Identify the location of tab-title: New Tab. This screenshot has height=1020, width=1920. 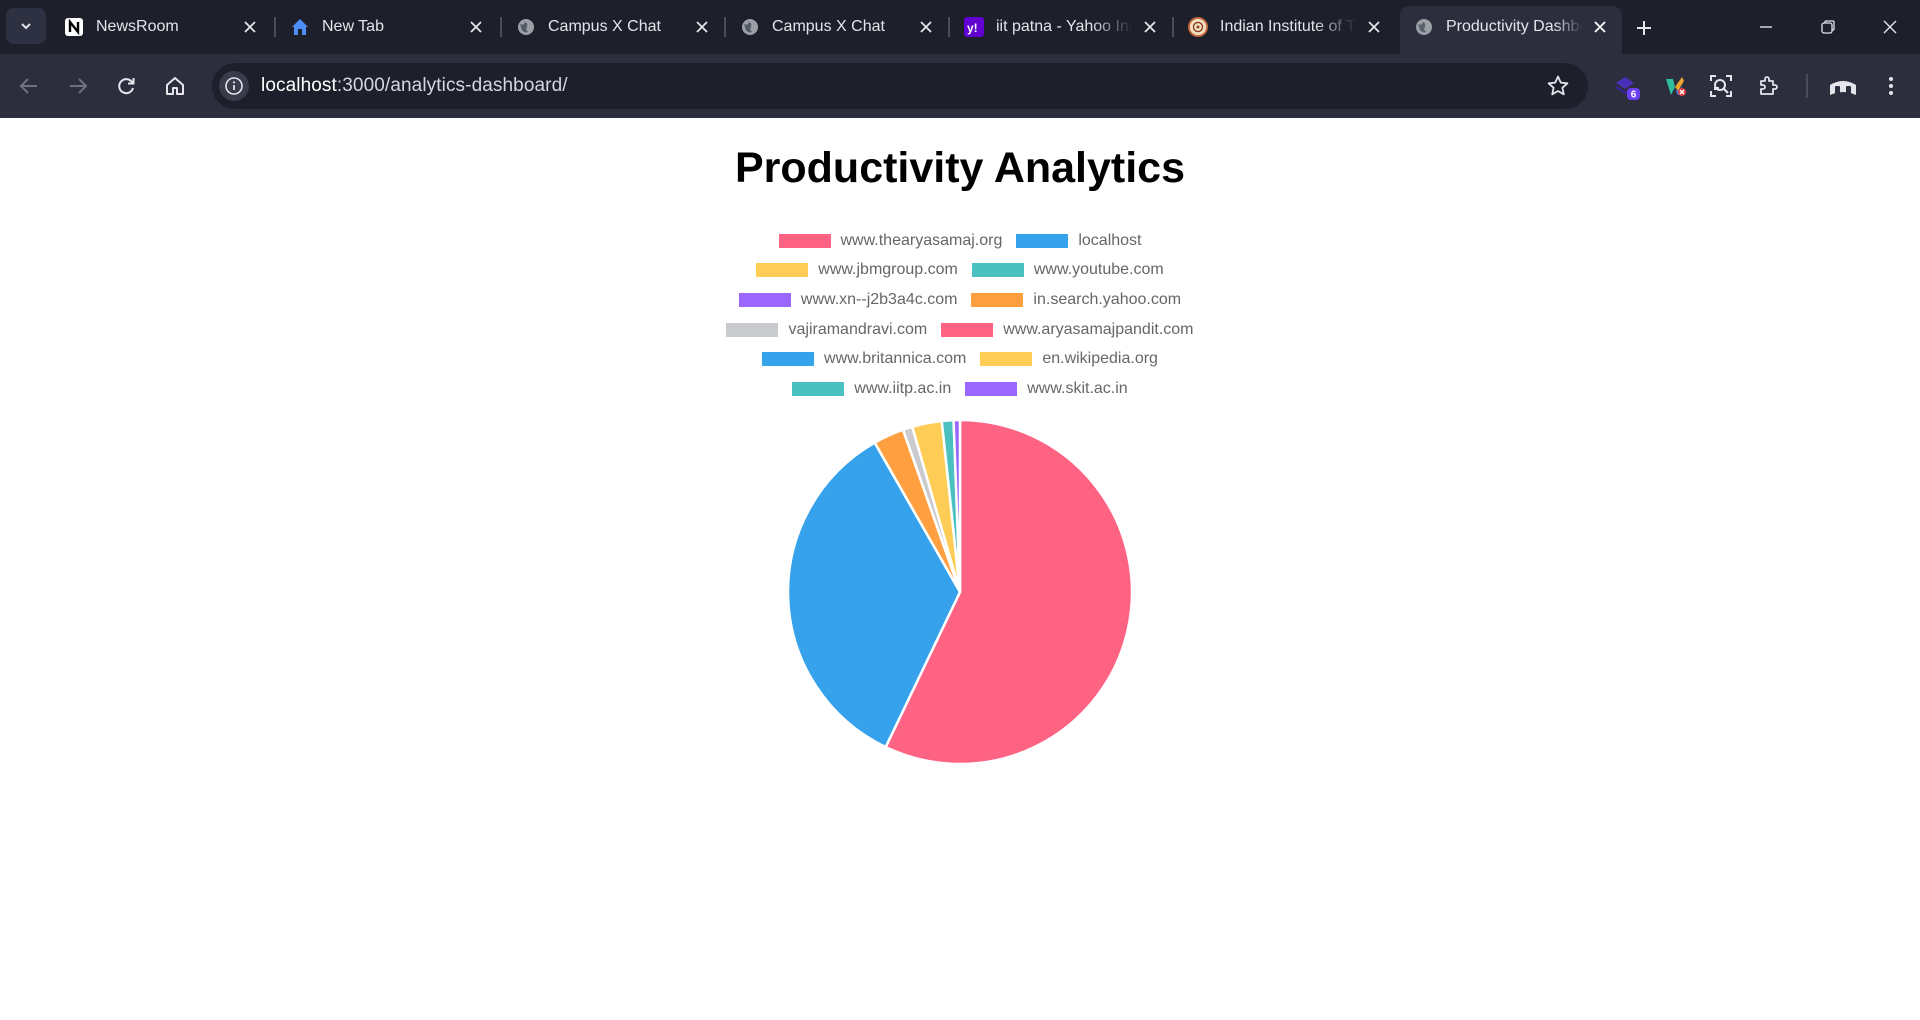
(353, 26).